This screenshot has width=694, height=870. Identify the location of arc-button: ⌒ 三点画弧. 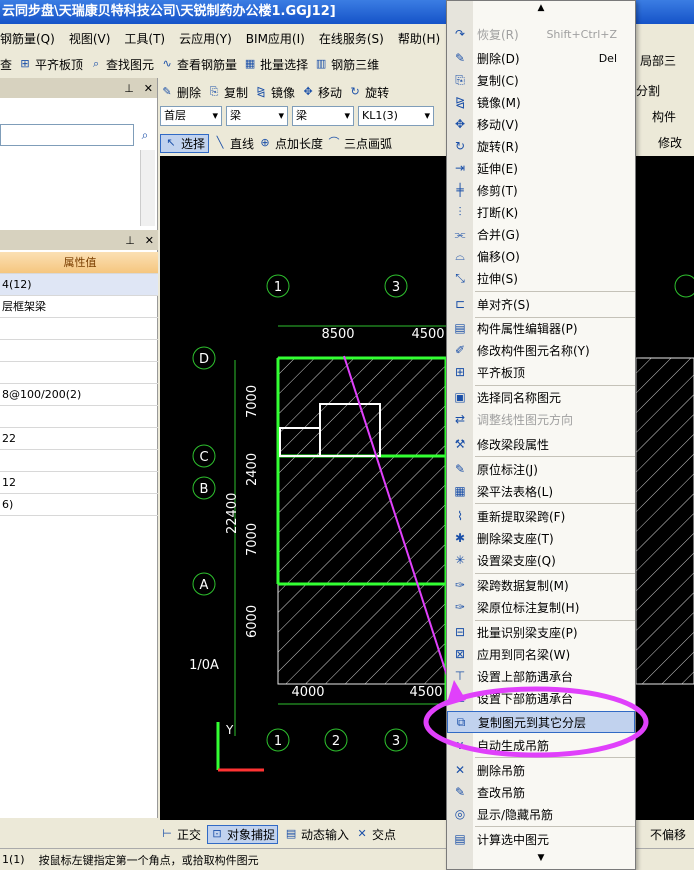
(360, 143).